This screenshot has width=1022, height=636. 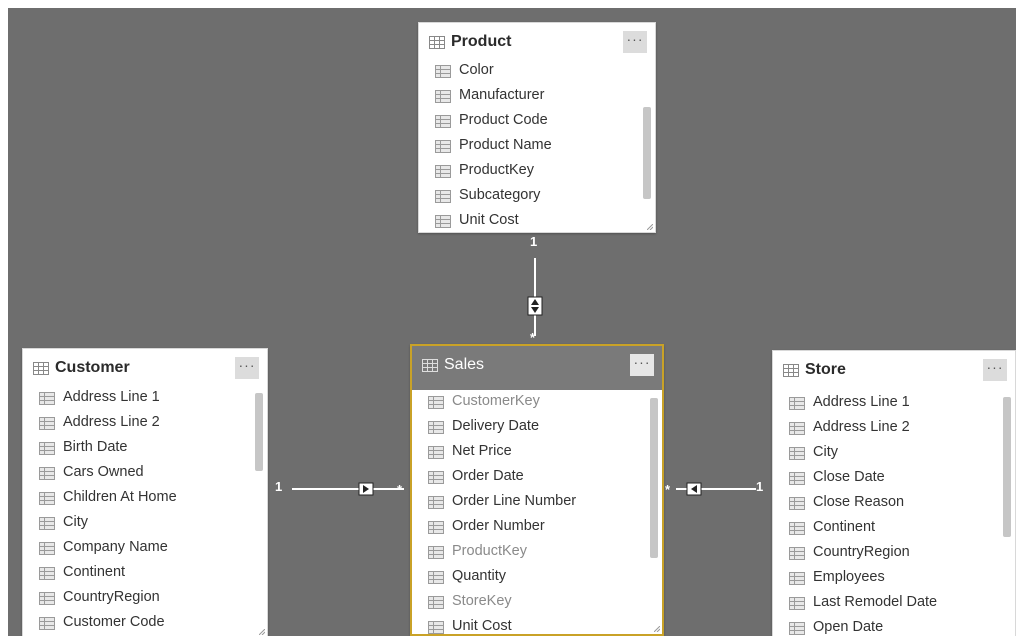 I want to click on field-label: Continent, so click(x=844, y=527).